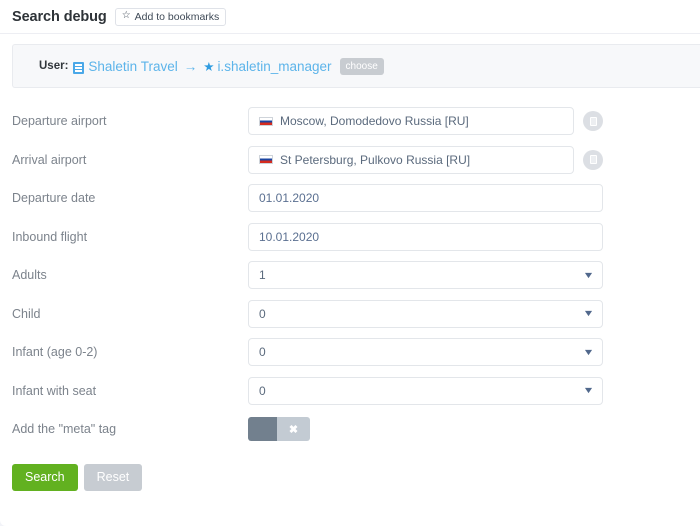 The width and height of the screenshot is (700, 526). What do you see at coordinates (49, 159) in the screenshot?
I see `label-arrival-airport: Arrival airport` at bounding box center [49, 159].